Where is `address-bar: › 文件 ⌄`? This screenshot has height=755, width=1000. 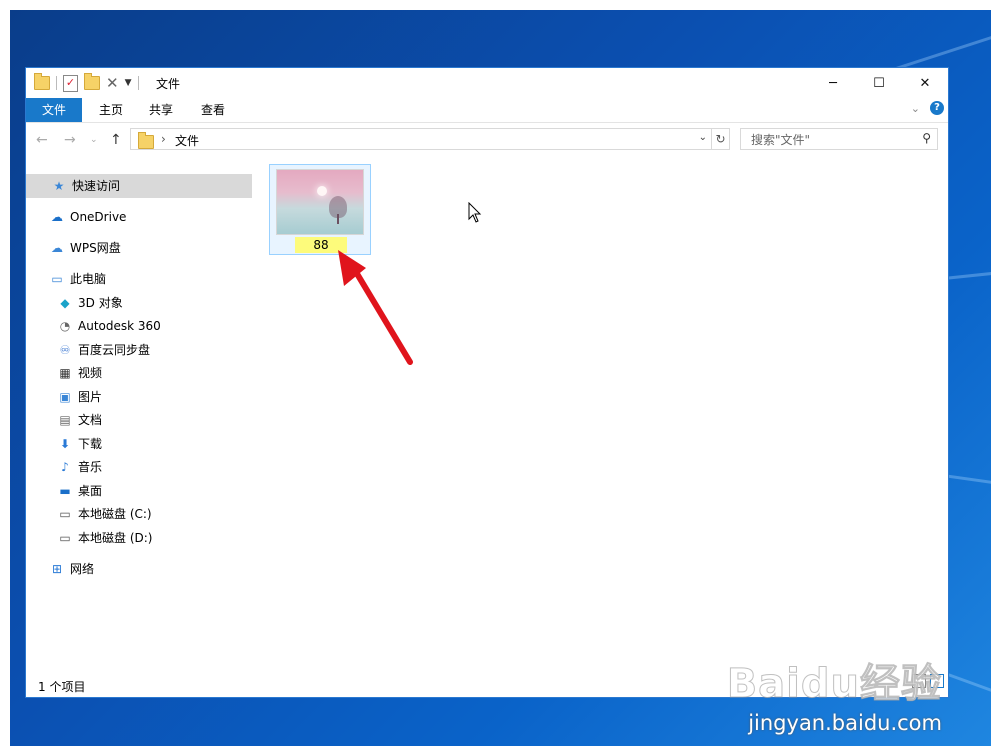
address-bar: › 文件 ⌄ is located at coordinates (421, 139).